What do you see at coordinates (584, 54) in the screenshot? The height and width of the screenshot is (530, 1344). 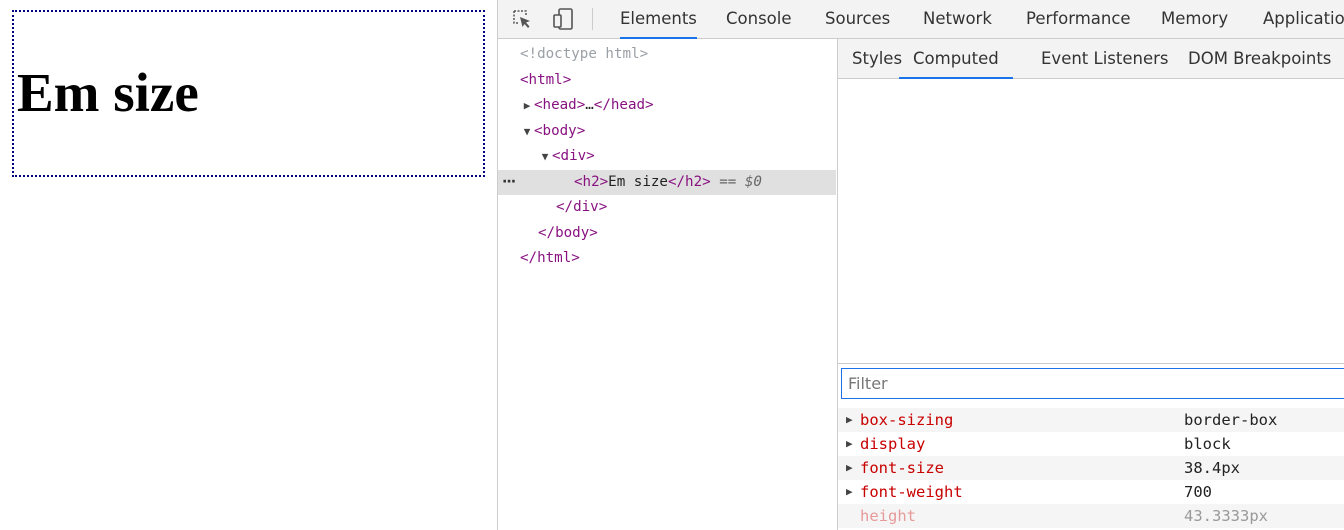 I see `doctype-text: <!doctype html>` at bounding box center [584, 54].